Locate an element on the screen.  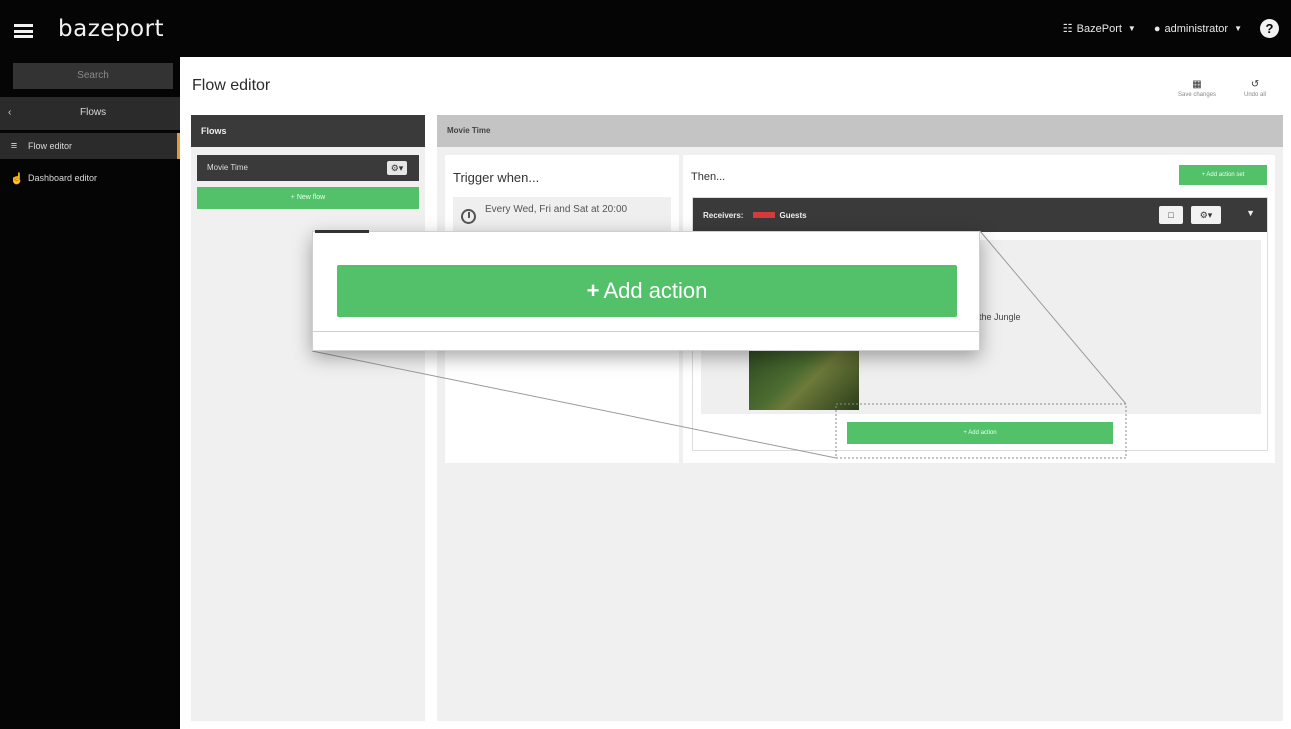
trigger-schedule: Every Wed, Fri and Sat at 20:00 is located at coordinates (556, 209).